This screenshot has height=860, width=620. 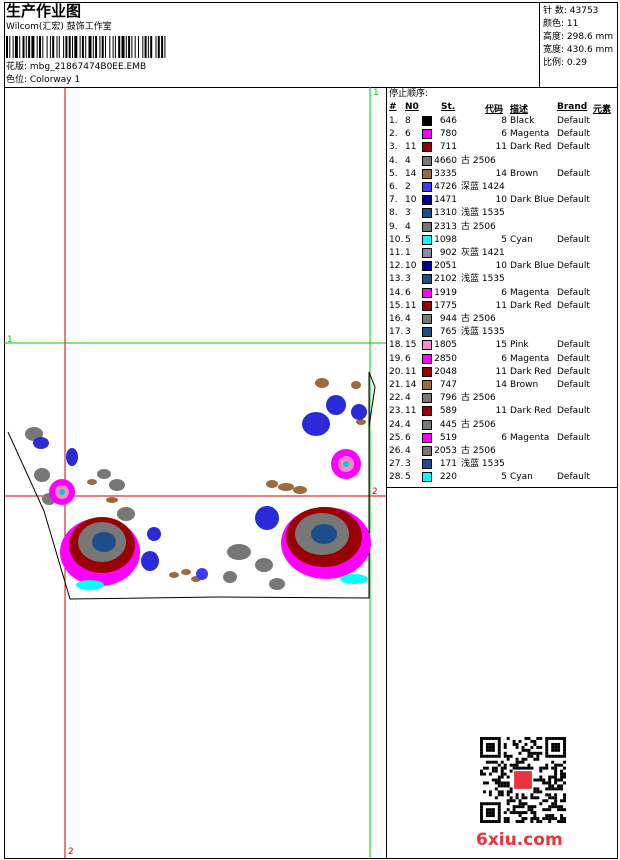 What do you see at coordinates (448, 332) in the screenshot?
I see `row-stitches: 765` at bounding box center [448, 332].